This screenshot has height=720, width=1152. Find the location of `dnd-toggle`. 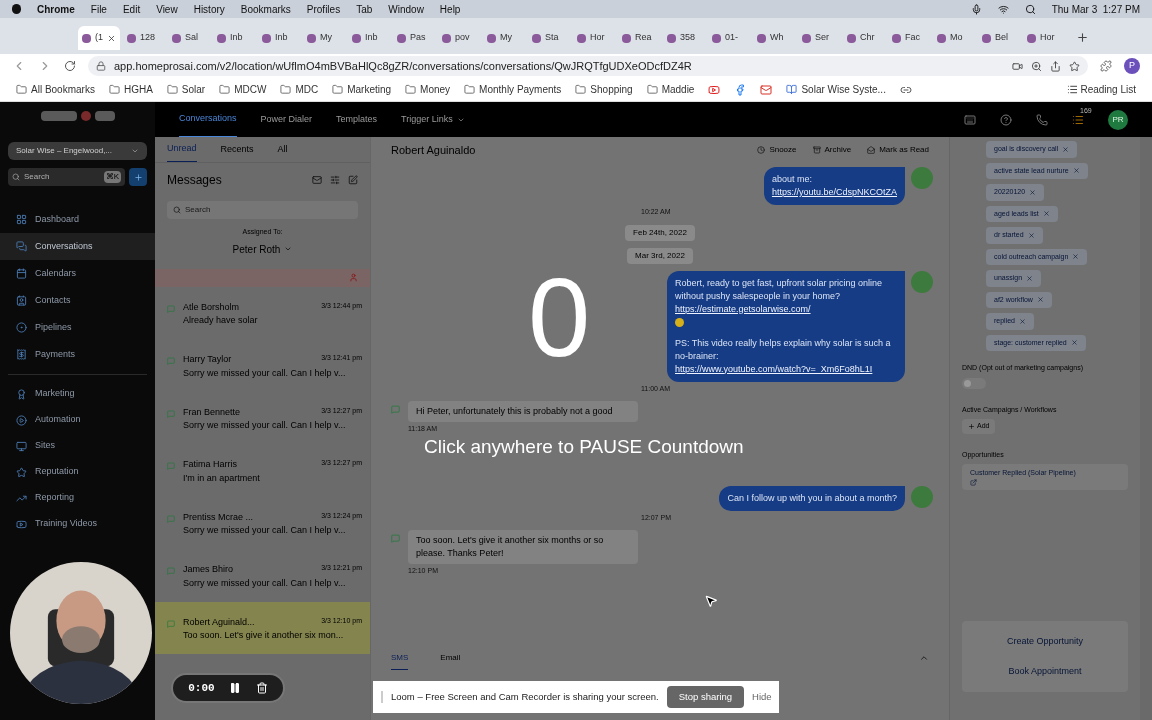

dnd-toggle is located at coordinates (974, 383).